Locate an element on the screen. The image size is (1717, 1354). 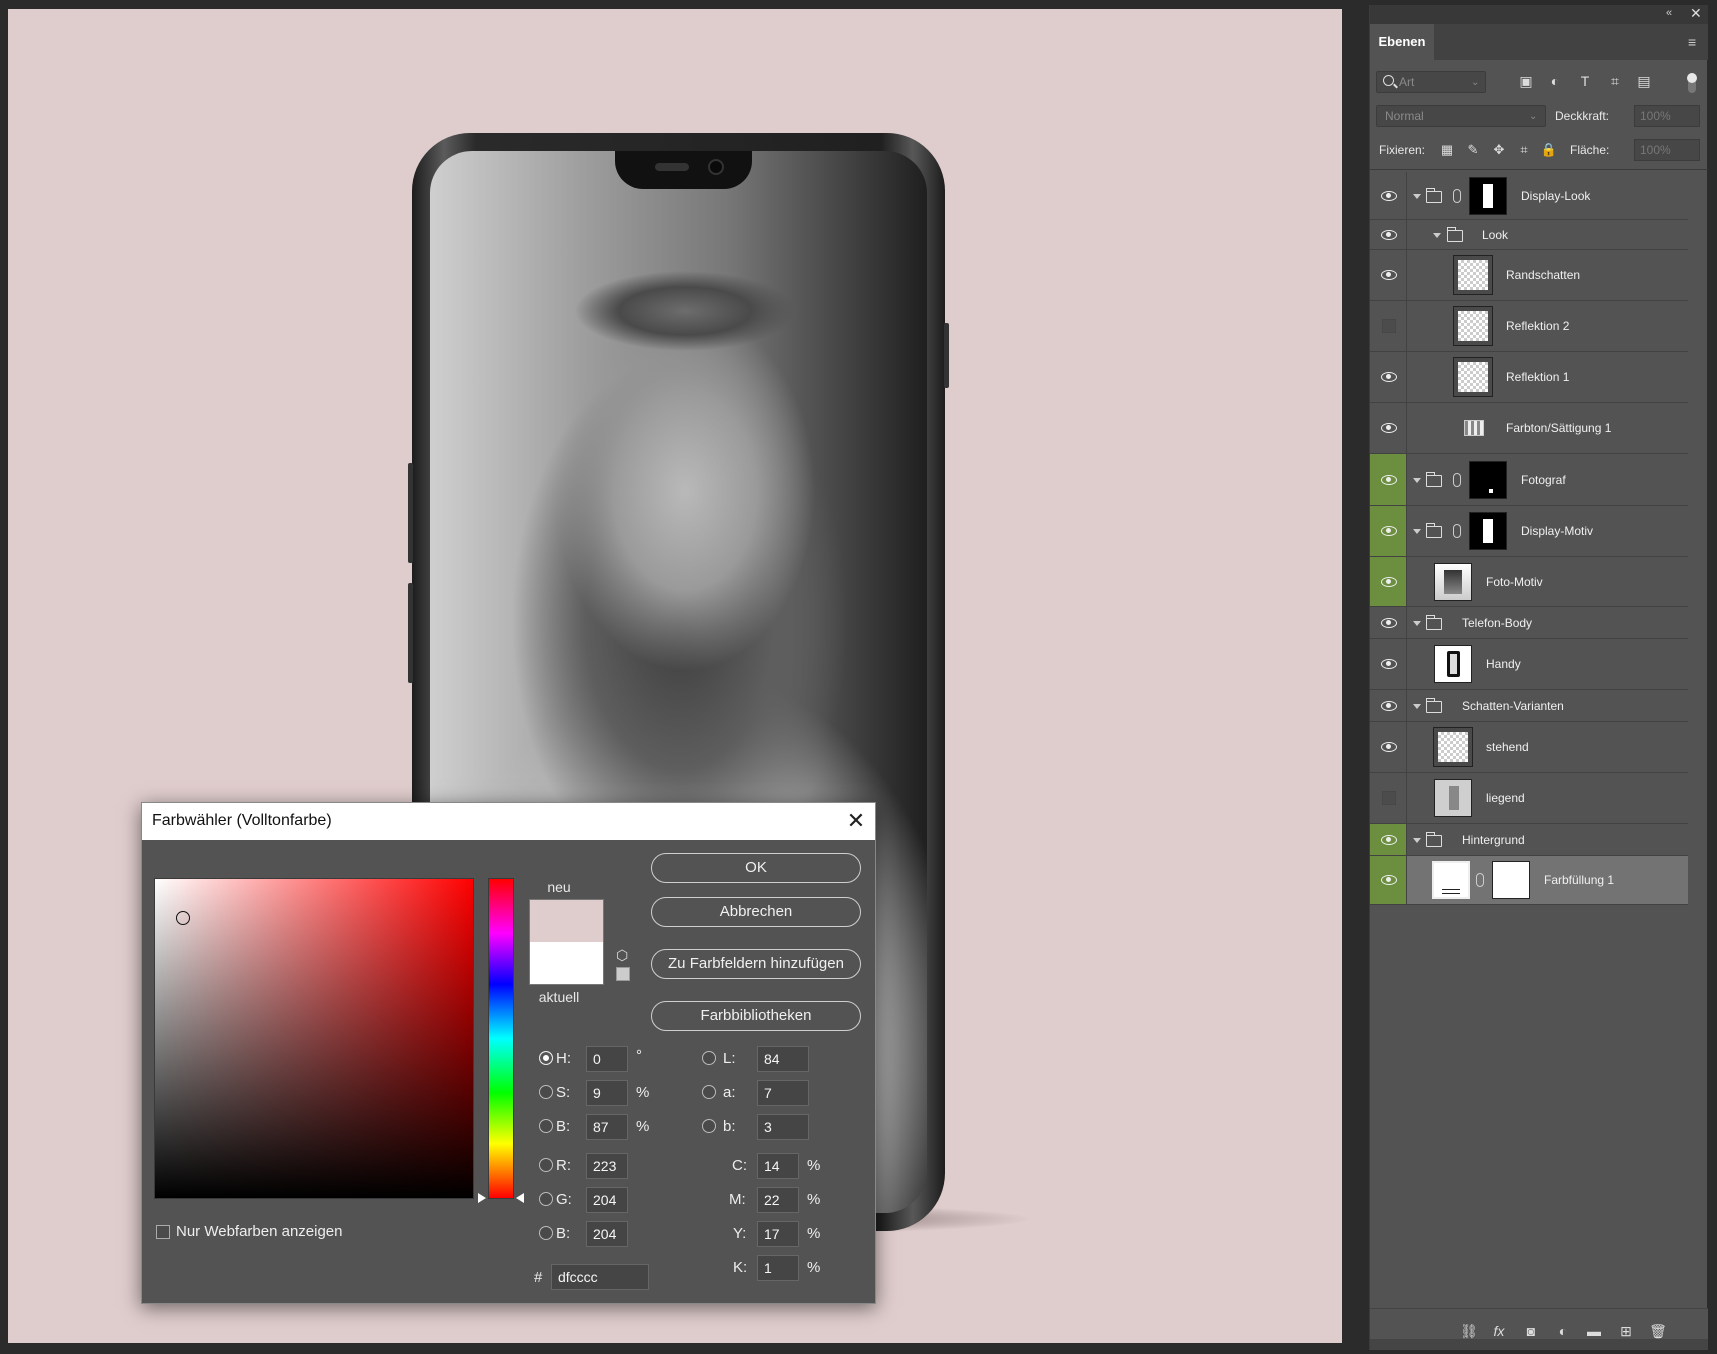
lock-position-icon: ✥ is located at coordinates (1499, 150).